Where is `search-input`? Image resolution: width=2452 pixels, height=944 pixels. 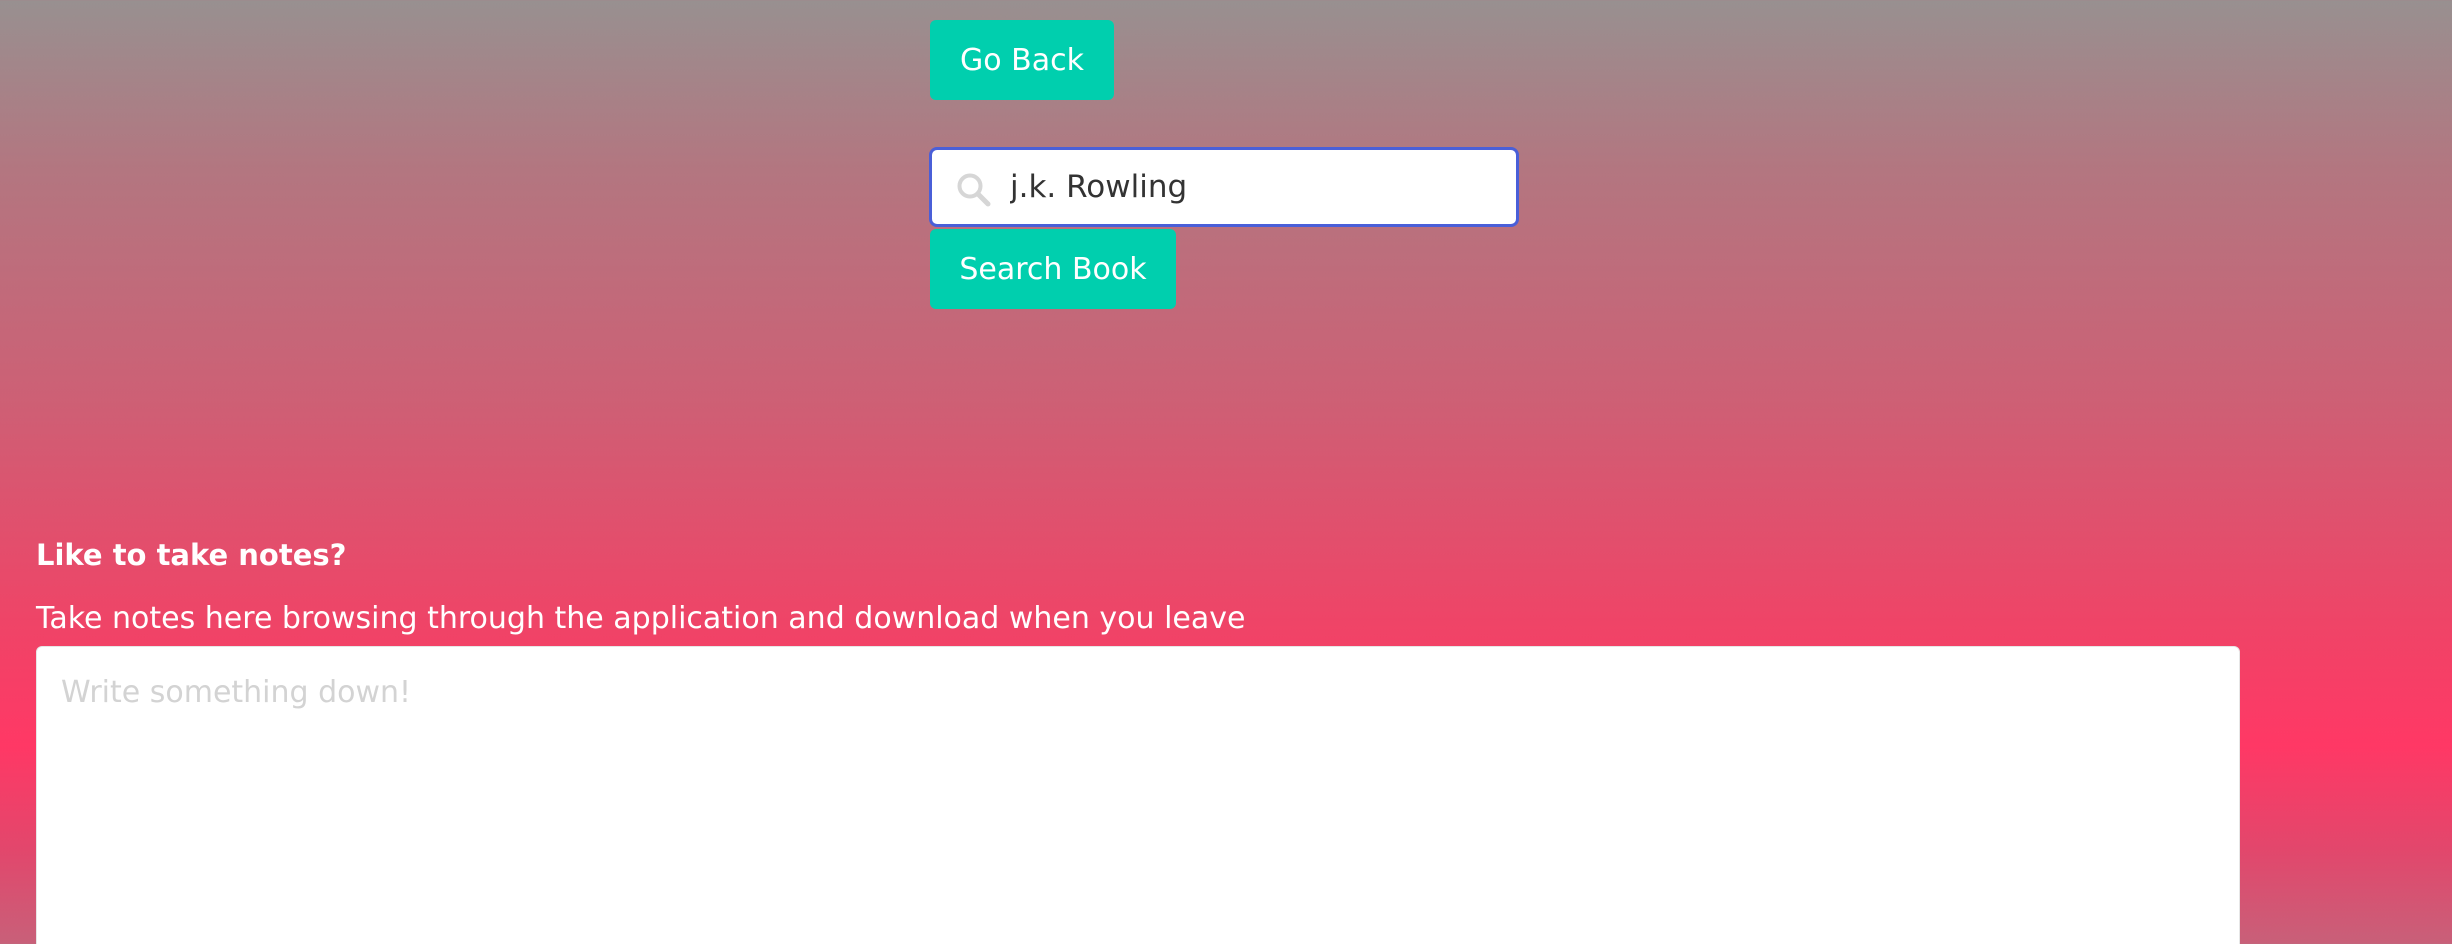 search-input is located at coordinates (1255, 187).